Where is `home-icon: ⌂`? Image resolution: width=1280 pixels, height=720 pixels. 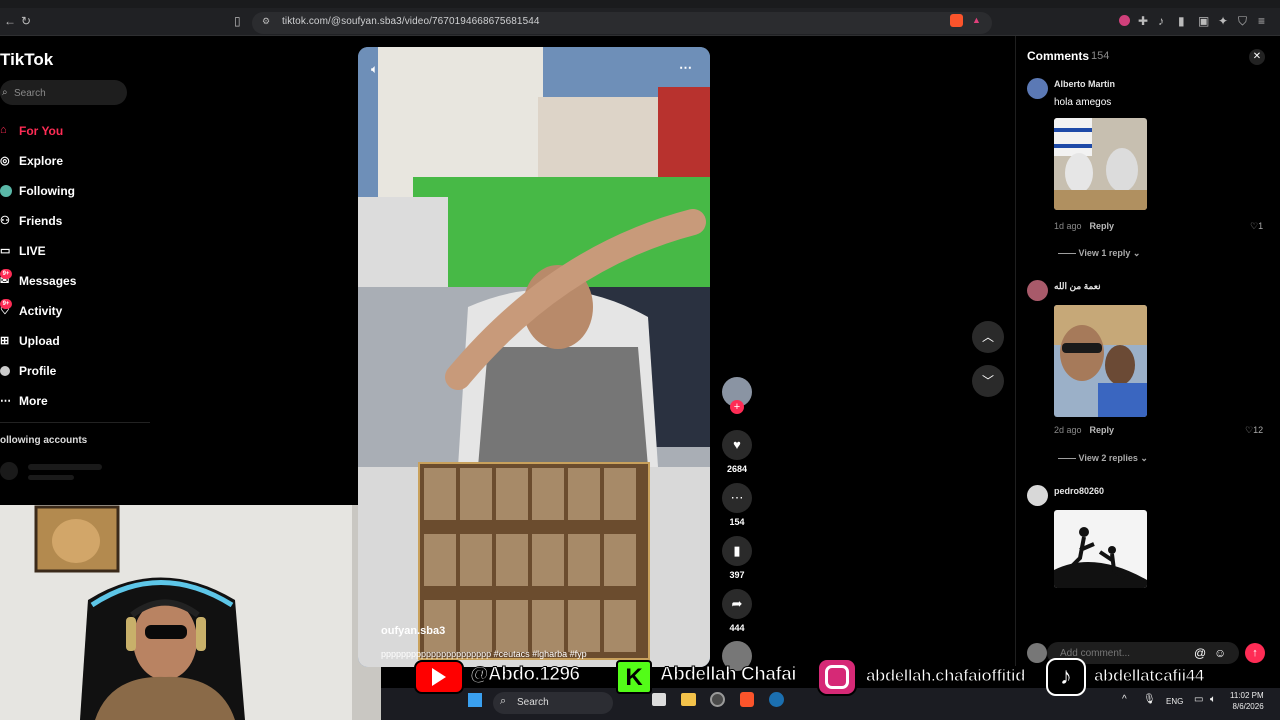
home-icon: ⌂ is located at coordinates (3, 130).